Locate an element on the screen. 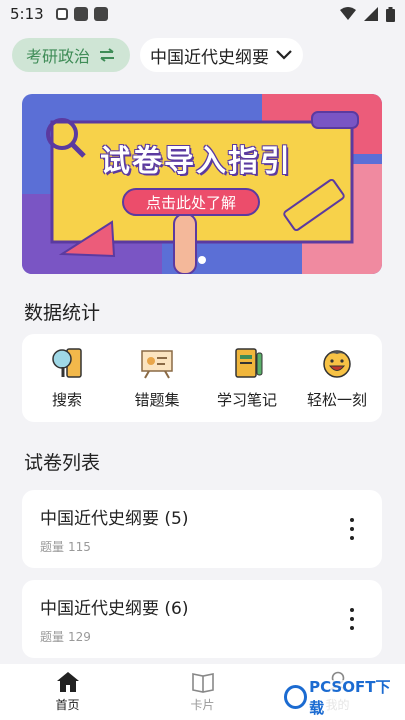 The width and height of the screenshot is (405, 720). banner-cta-button: 点击此处了解 is located at coordinates (191, 202).